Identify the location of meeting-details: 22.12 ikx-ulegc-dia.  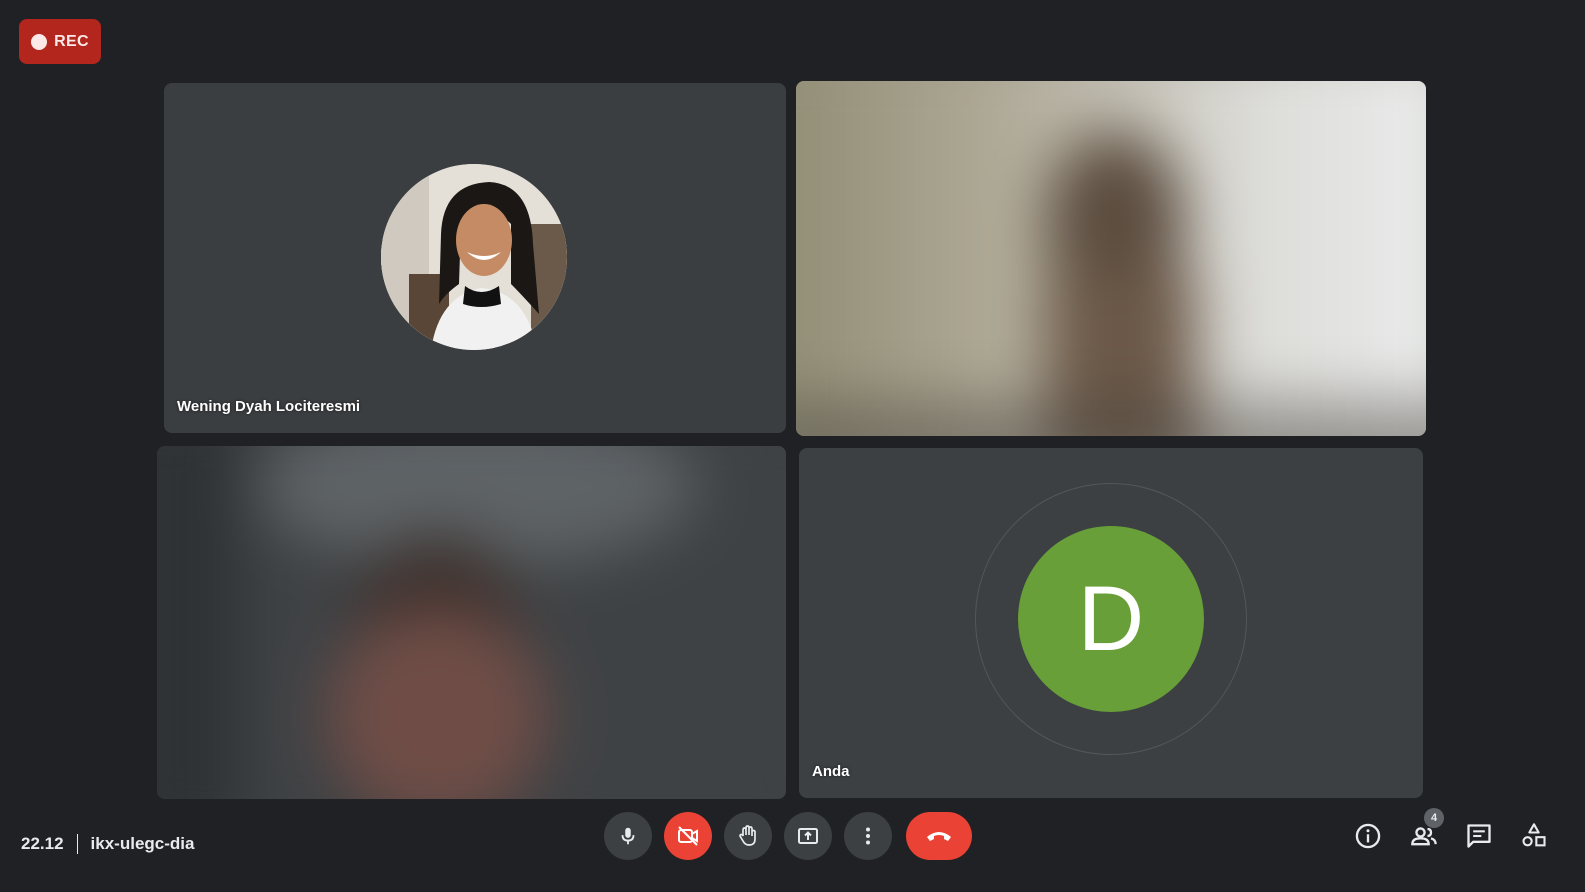
(107, 844).